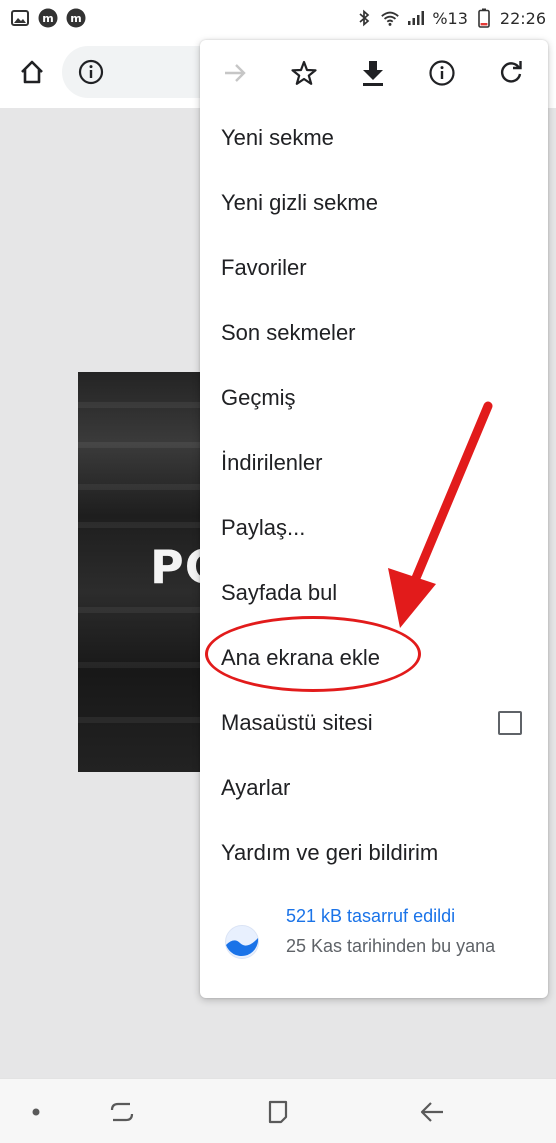 The width and height of the screenshot is (556, 1143). I want to click on navigation-bar, so click(278, 1110).